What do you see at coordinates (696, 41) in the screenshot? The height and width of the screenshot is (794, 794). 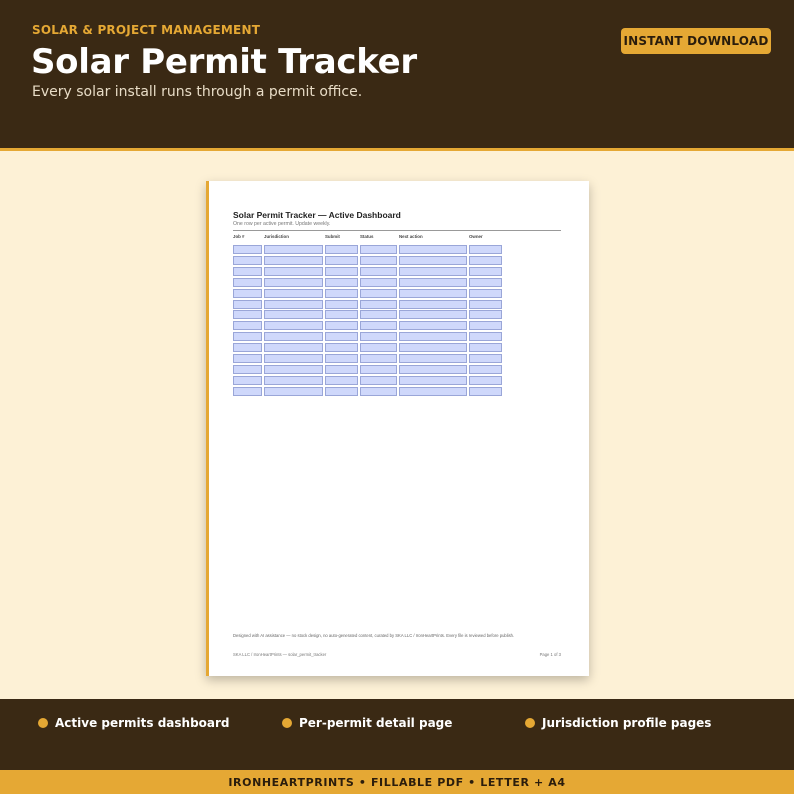 I see `instant-download-button: INSTANT DOWNLOAD` at bounding box center [696, 41].